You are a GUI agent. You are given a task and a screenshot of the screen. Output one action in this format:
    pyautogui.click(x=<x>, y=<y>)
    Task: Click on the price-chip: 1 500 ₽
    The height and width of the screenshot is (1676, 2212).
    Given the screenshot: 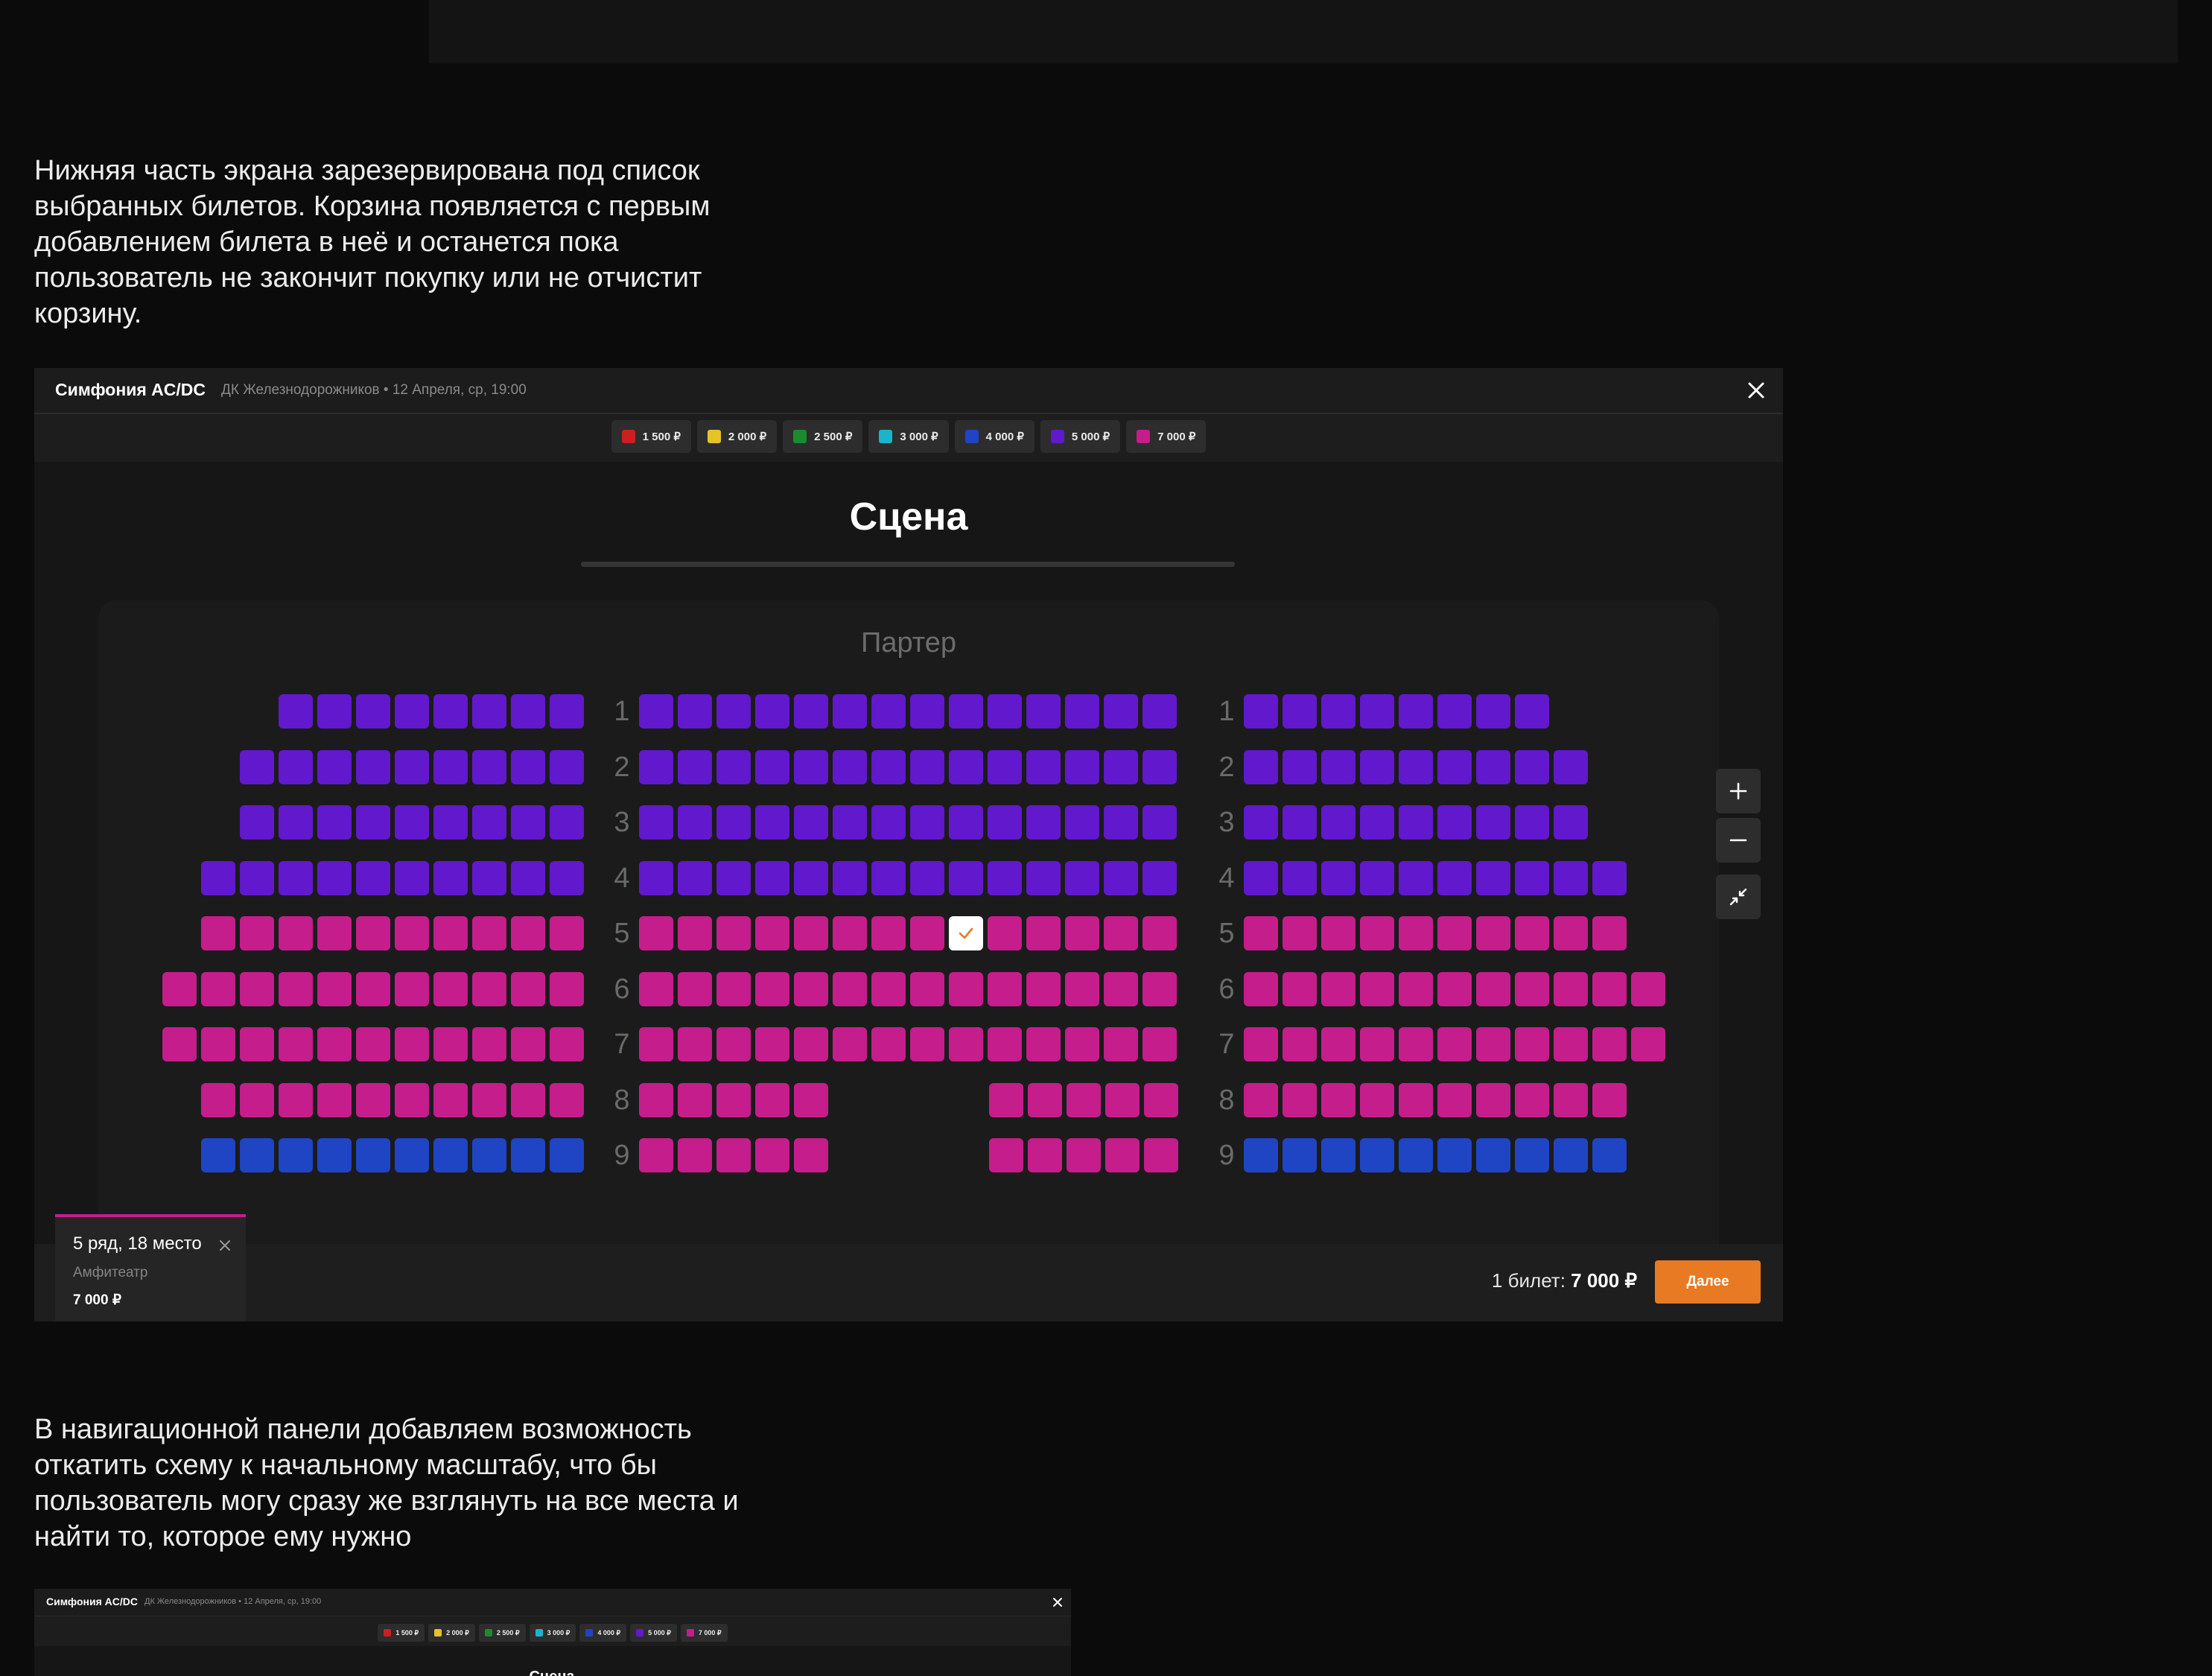 What is the action you would take?
    pyautogui.click(x=401, y=1633)
    